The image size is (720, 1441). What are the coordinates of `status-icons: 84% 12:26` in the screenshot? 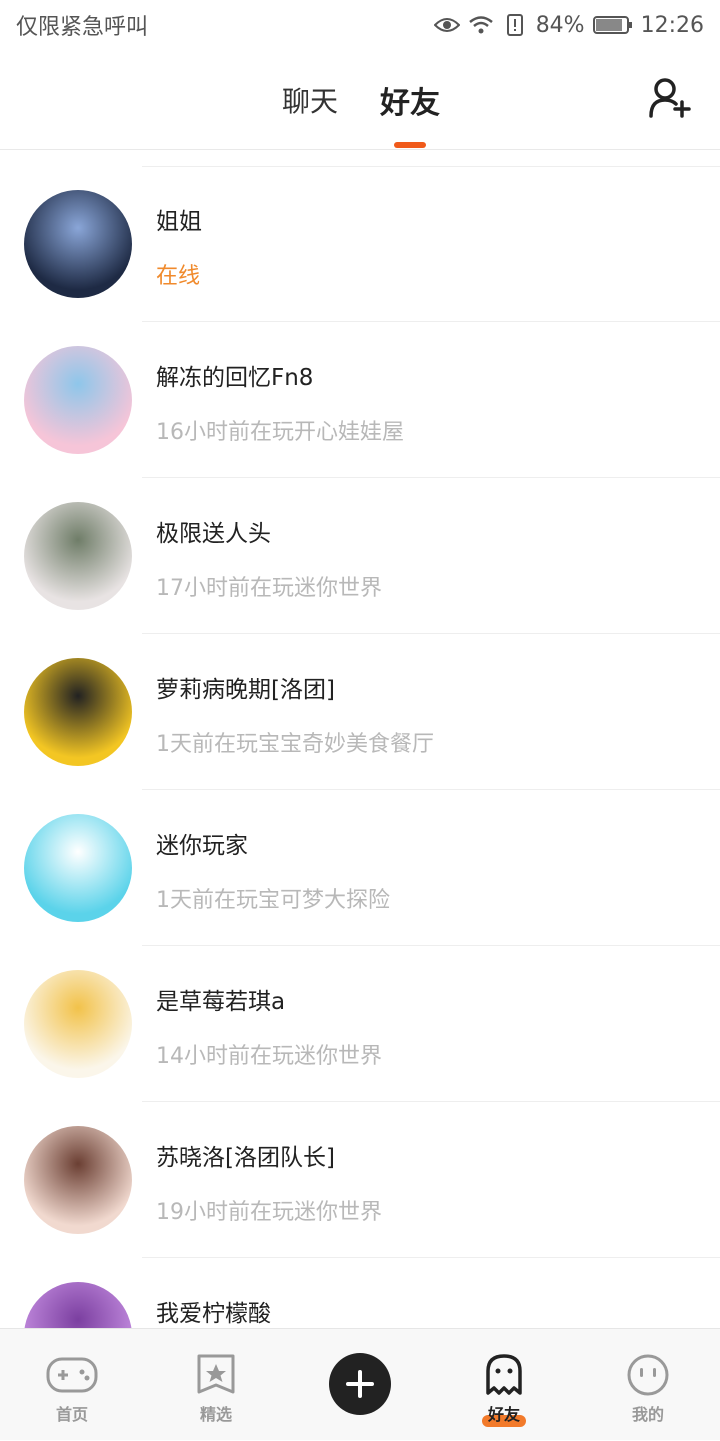 It's located at (568, 25).